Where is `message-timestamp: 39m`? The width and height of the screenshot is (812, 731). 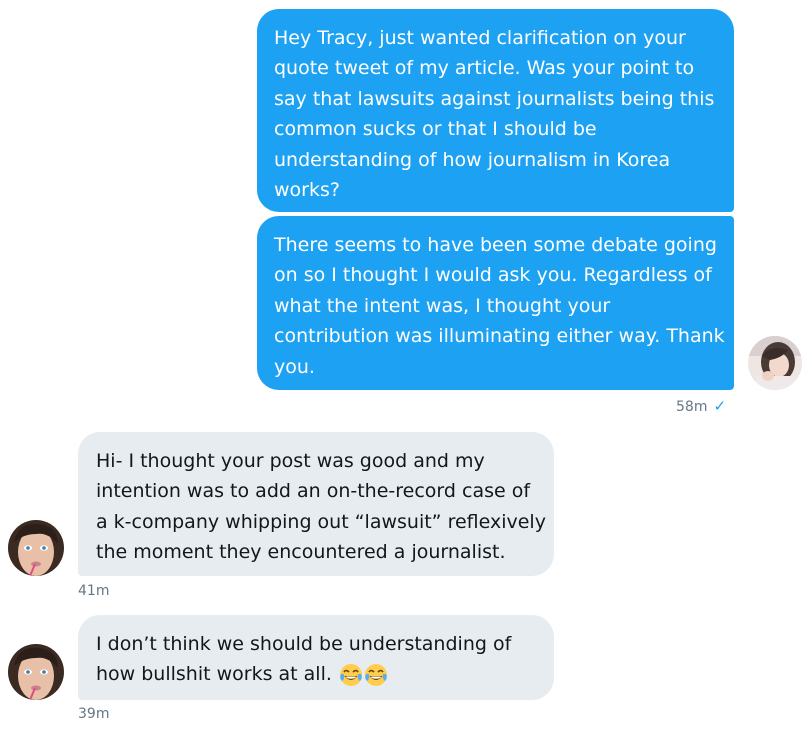
message-timestamp: 39m is located at coordinates (93, 714).